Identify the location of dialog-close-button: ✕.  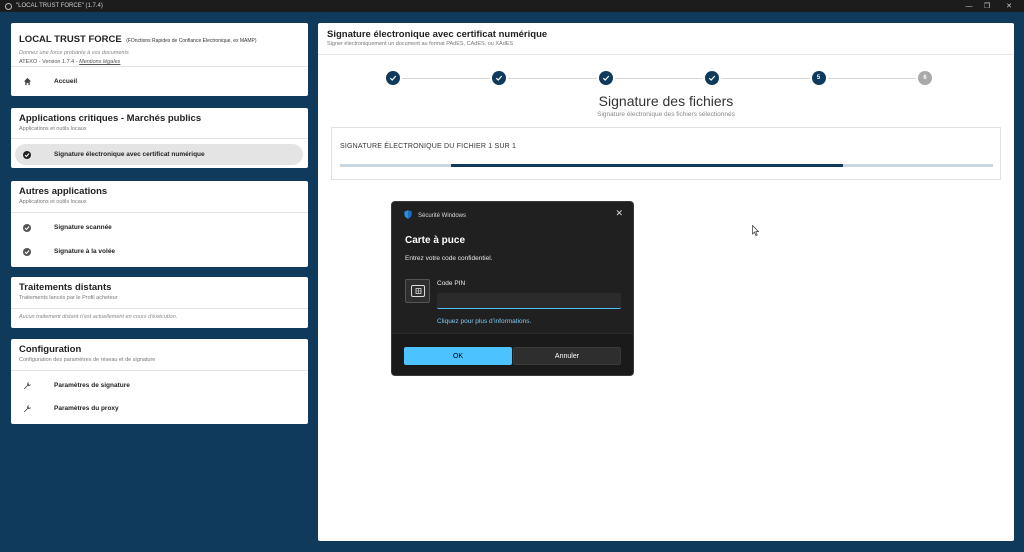
(619, 213).